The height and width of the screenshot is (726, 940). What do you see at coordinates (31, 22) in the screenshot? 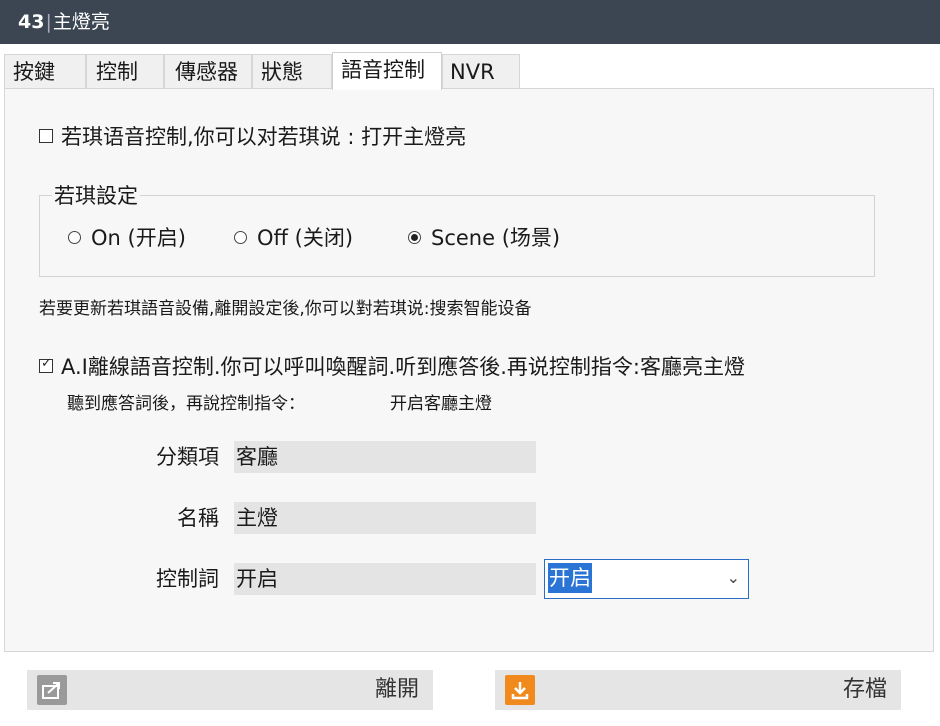
I see `window-title-number: 43` at bounding box center [31, 22].